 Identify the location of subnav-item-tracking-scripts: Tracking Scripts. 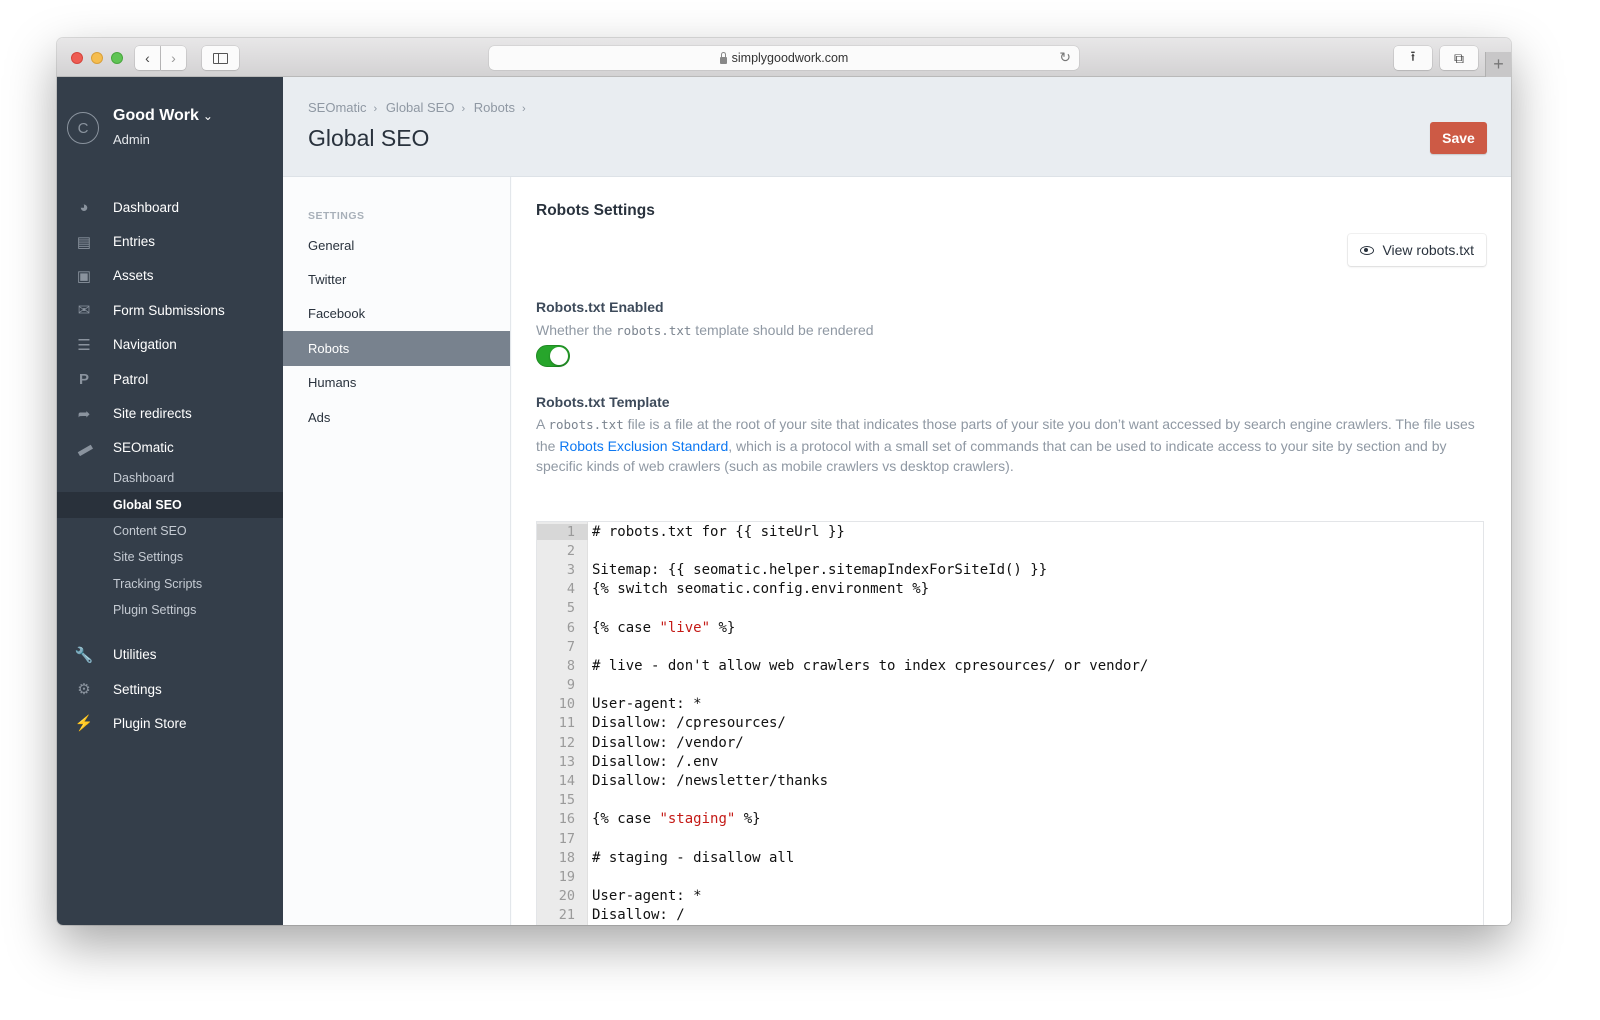
(170, 584).